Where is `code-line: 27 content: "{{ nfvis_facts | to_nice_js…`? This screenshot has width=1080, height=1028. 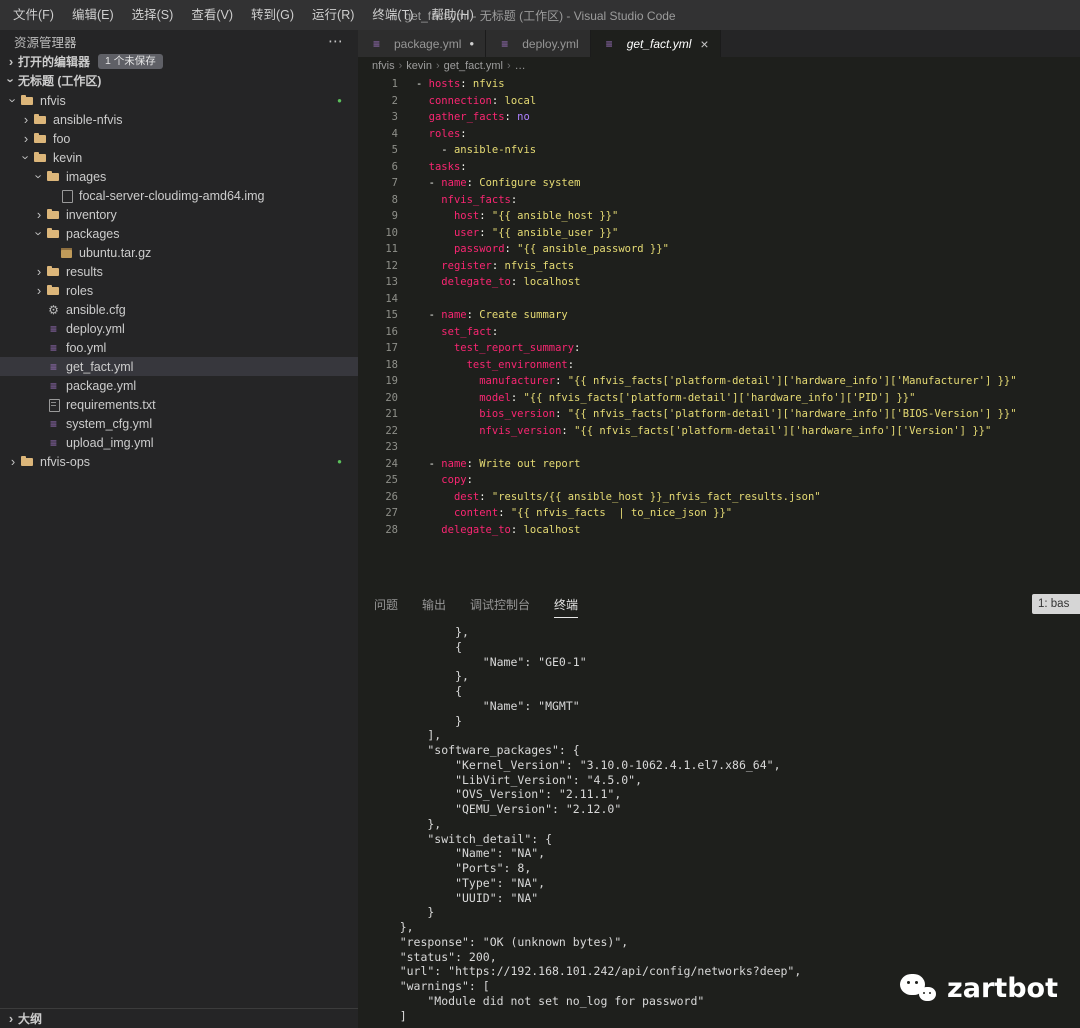
code-line: 27 content: "{{ nfvis_facts | to_nice_js… is located at coordinates (719, 513).